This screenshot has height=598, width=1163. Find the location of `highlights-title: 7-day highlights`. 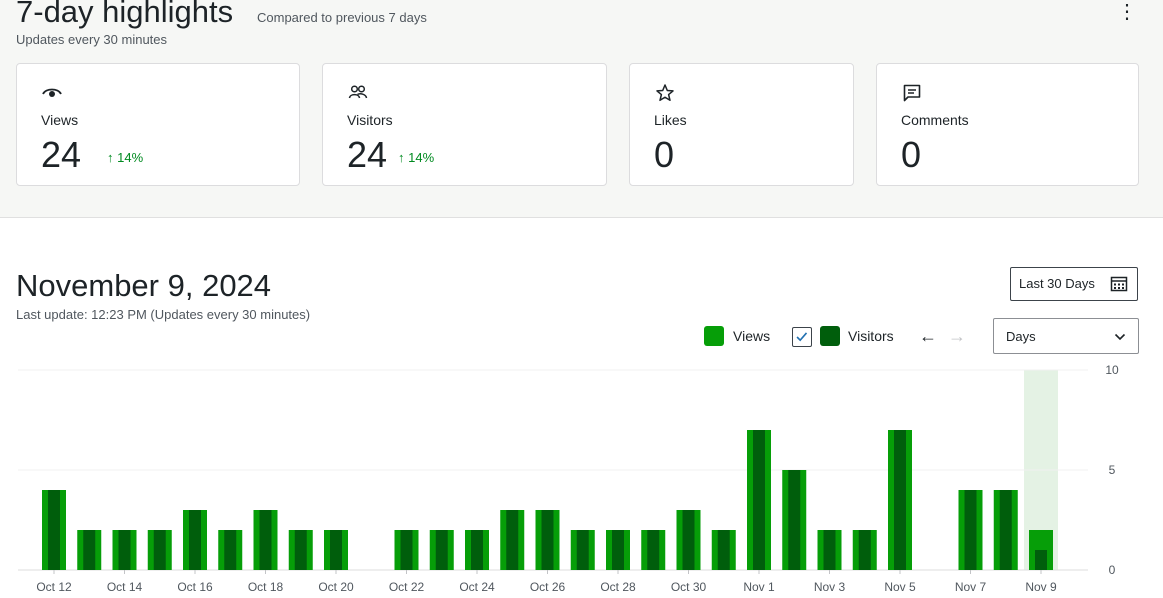

highlights-title: 7-day highlights is located at coordinates (125, 14).